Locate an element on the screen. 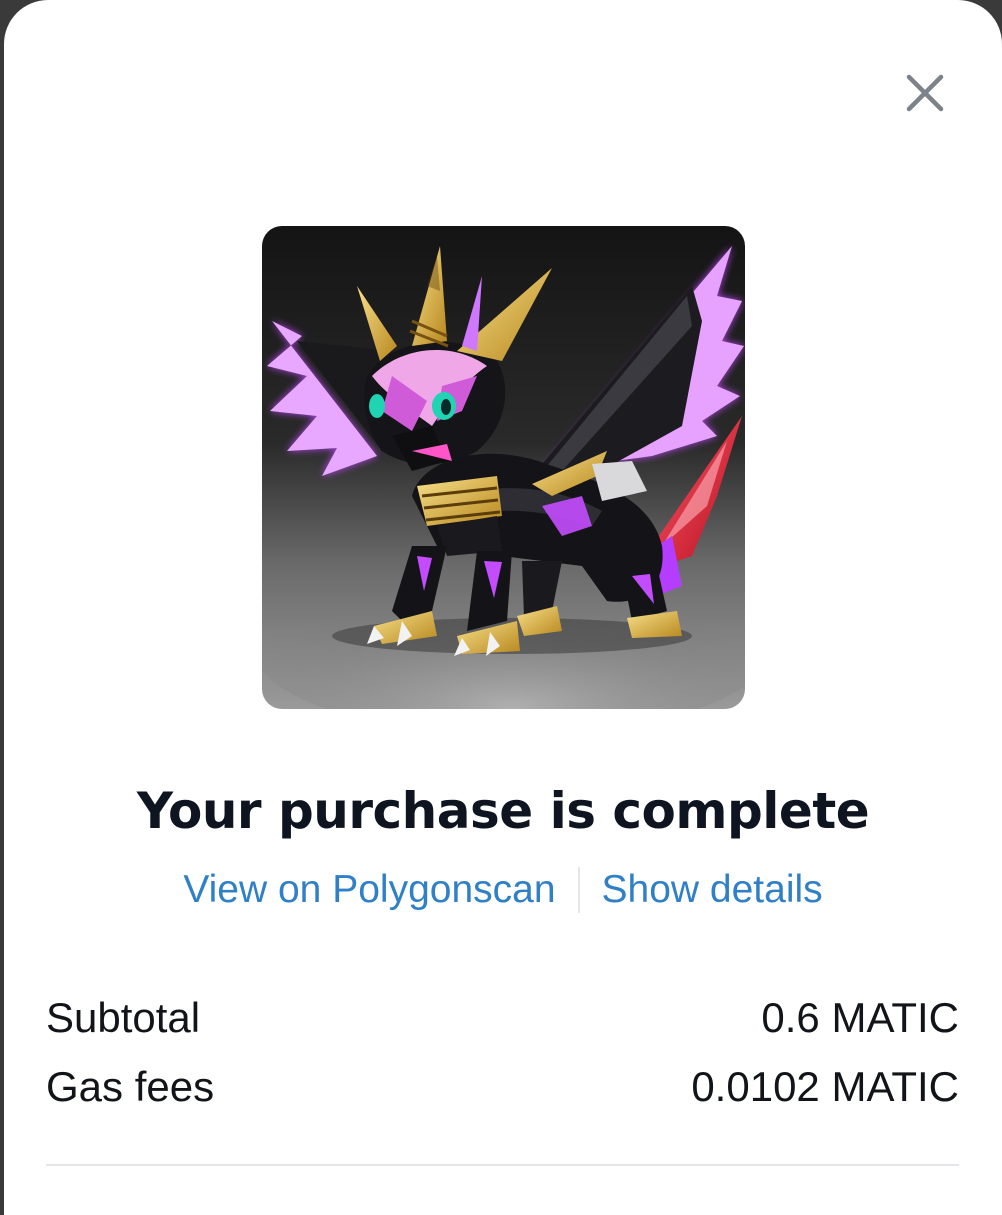 The image size is (1002, 1215). action-links: View on Polygonscan Show details is located at coordinates (503, 890).